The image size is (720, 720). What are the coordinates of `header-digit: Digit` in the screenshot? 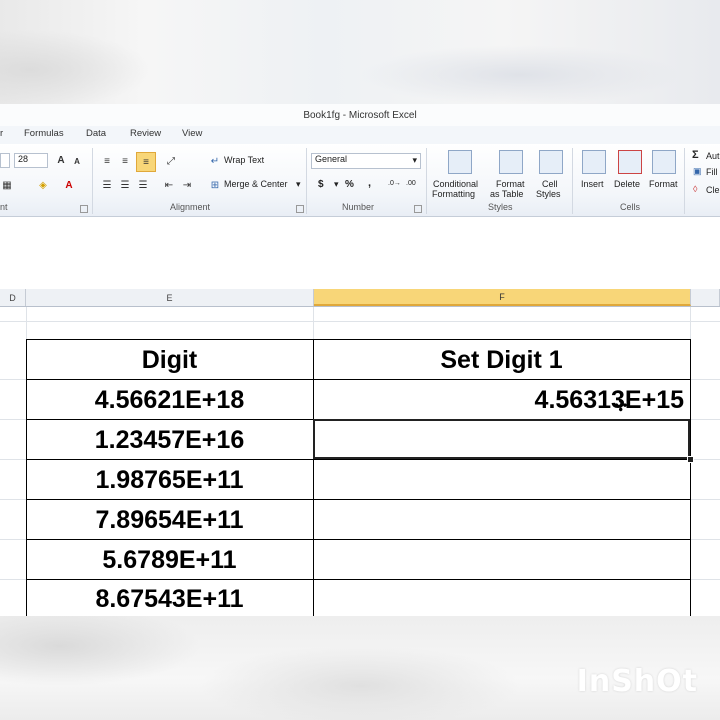 It's located at (169, 360).